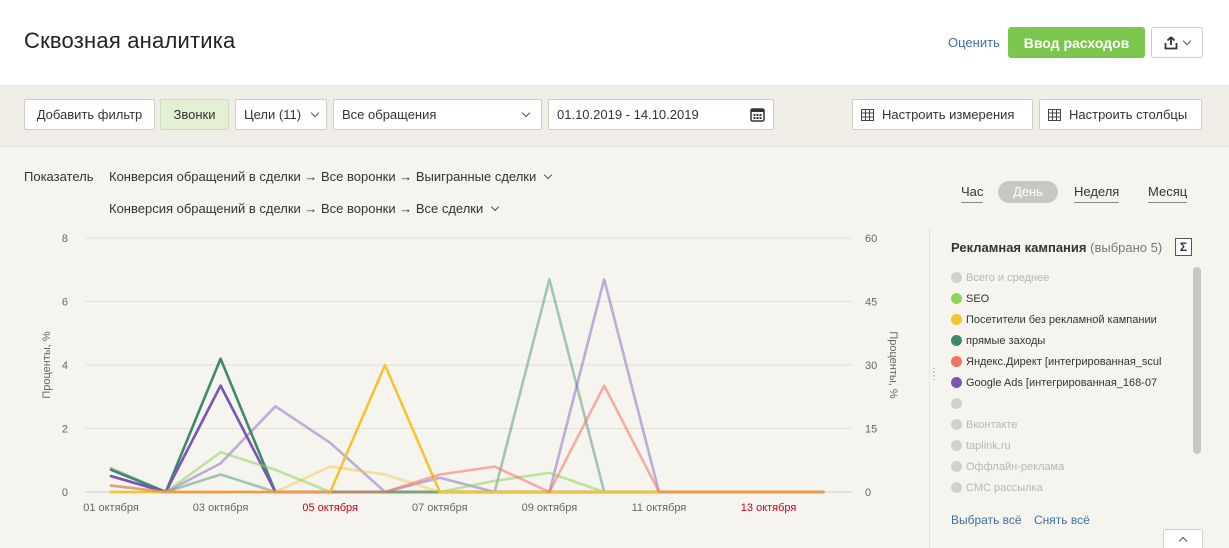 This screenshot has height=548, width=1229. Describe the element at coordinates (871, 239) in the screenshot. I see `y-right-tick-label: 60` at that location.